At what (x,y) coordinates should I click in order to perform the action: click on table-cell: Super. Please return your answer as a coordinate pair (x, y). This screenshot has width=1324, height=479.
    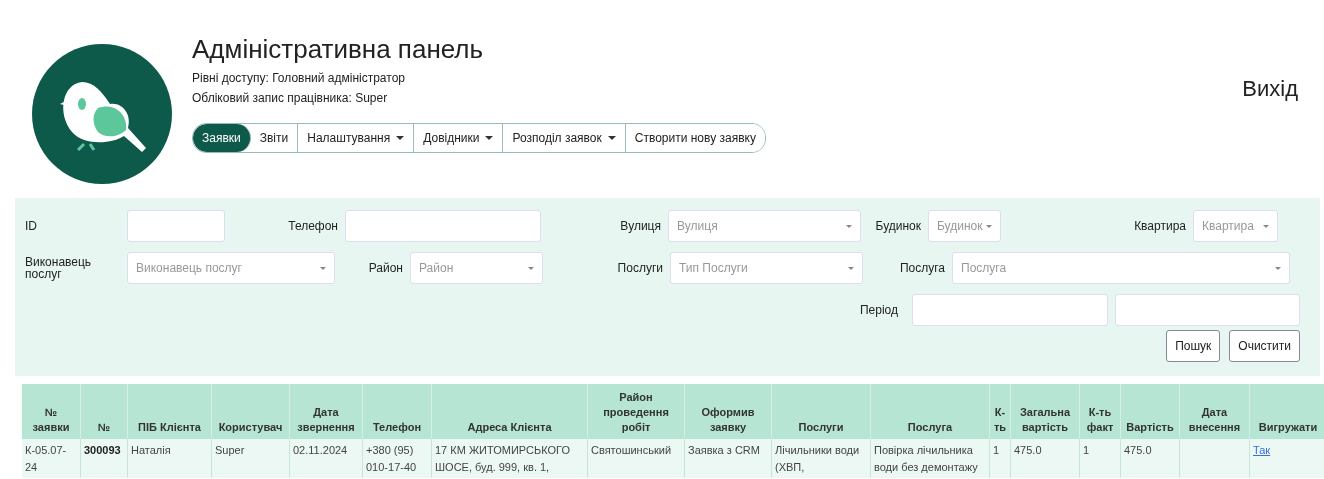
    Looking at the image, I should click on (230, 450).